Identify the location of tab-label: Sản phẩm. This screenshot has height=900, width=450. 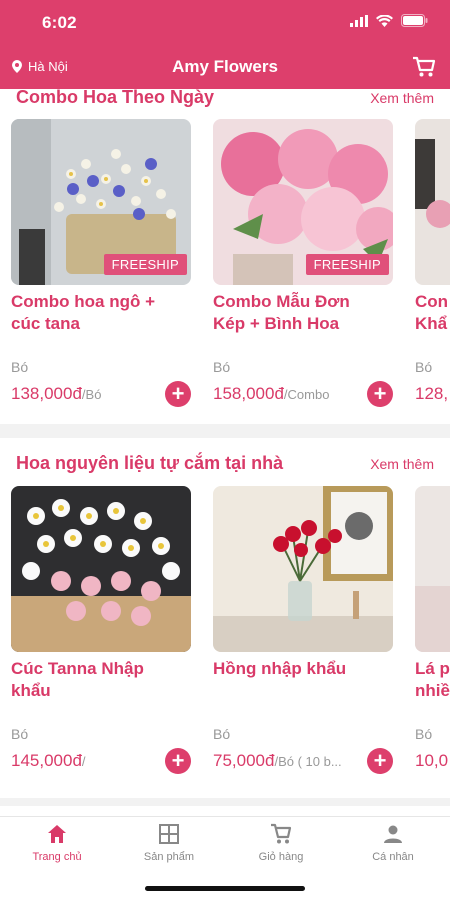
(169, 857).